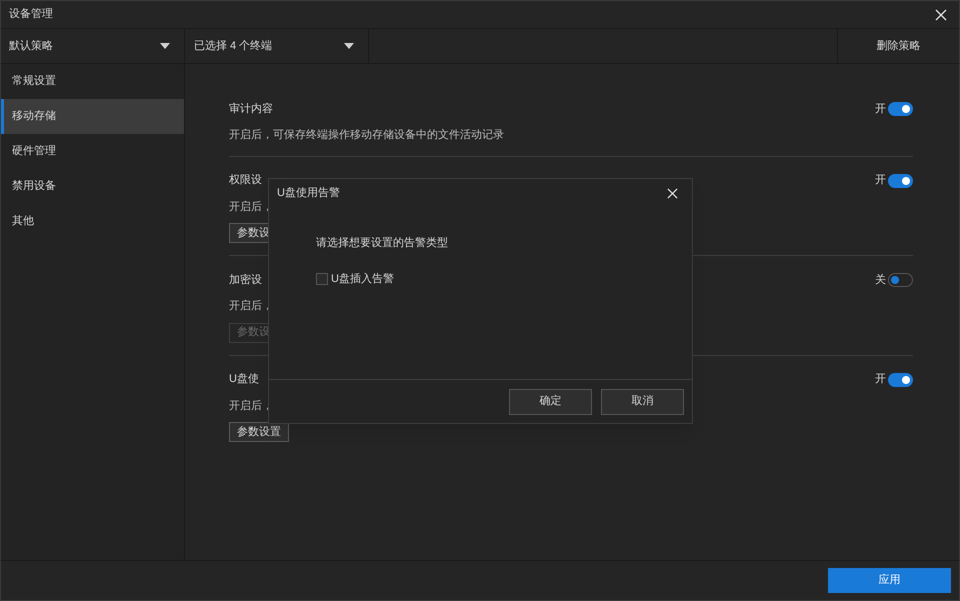 This screenshot has width=960, height=601. What do you see at coordinates (880, 280) in the screenshot?
I see `toggle-label: 关` at bounding box center [880, 280].